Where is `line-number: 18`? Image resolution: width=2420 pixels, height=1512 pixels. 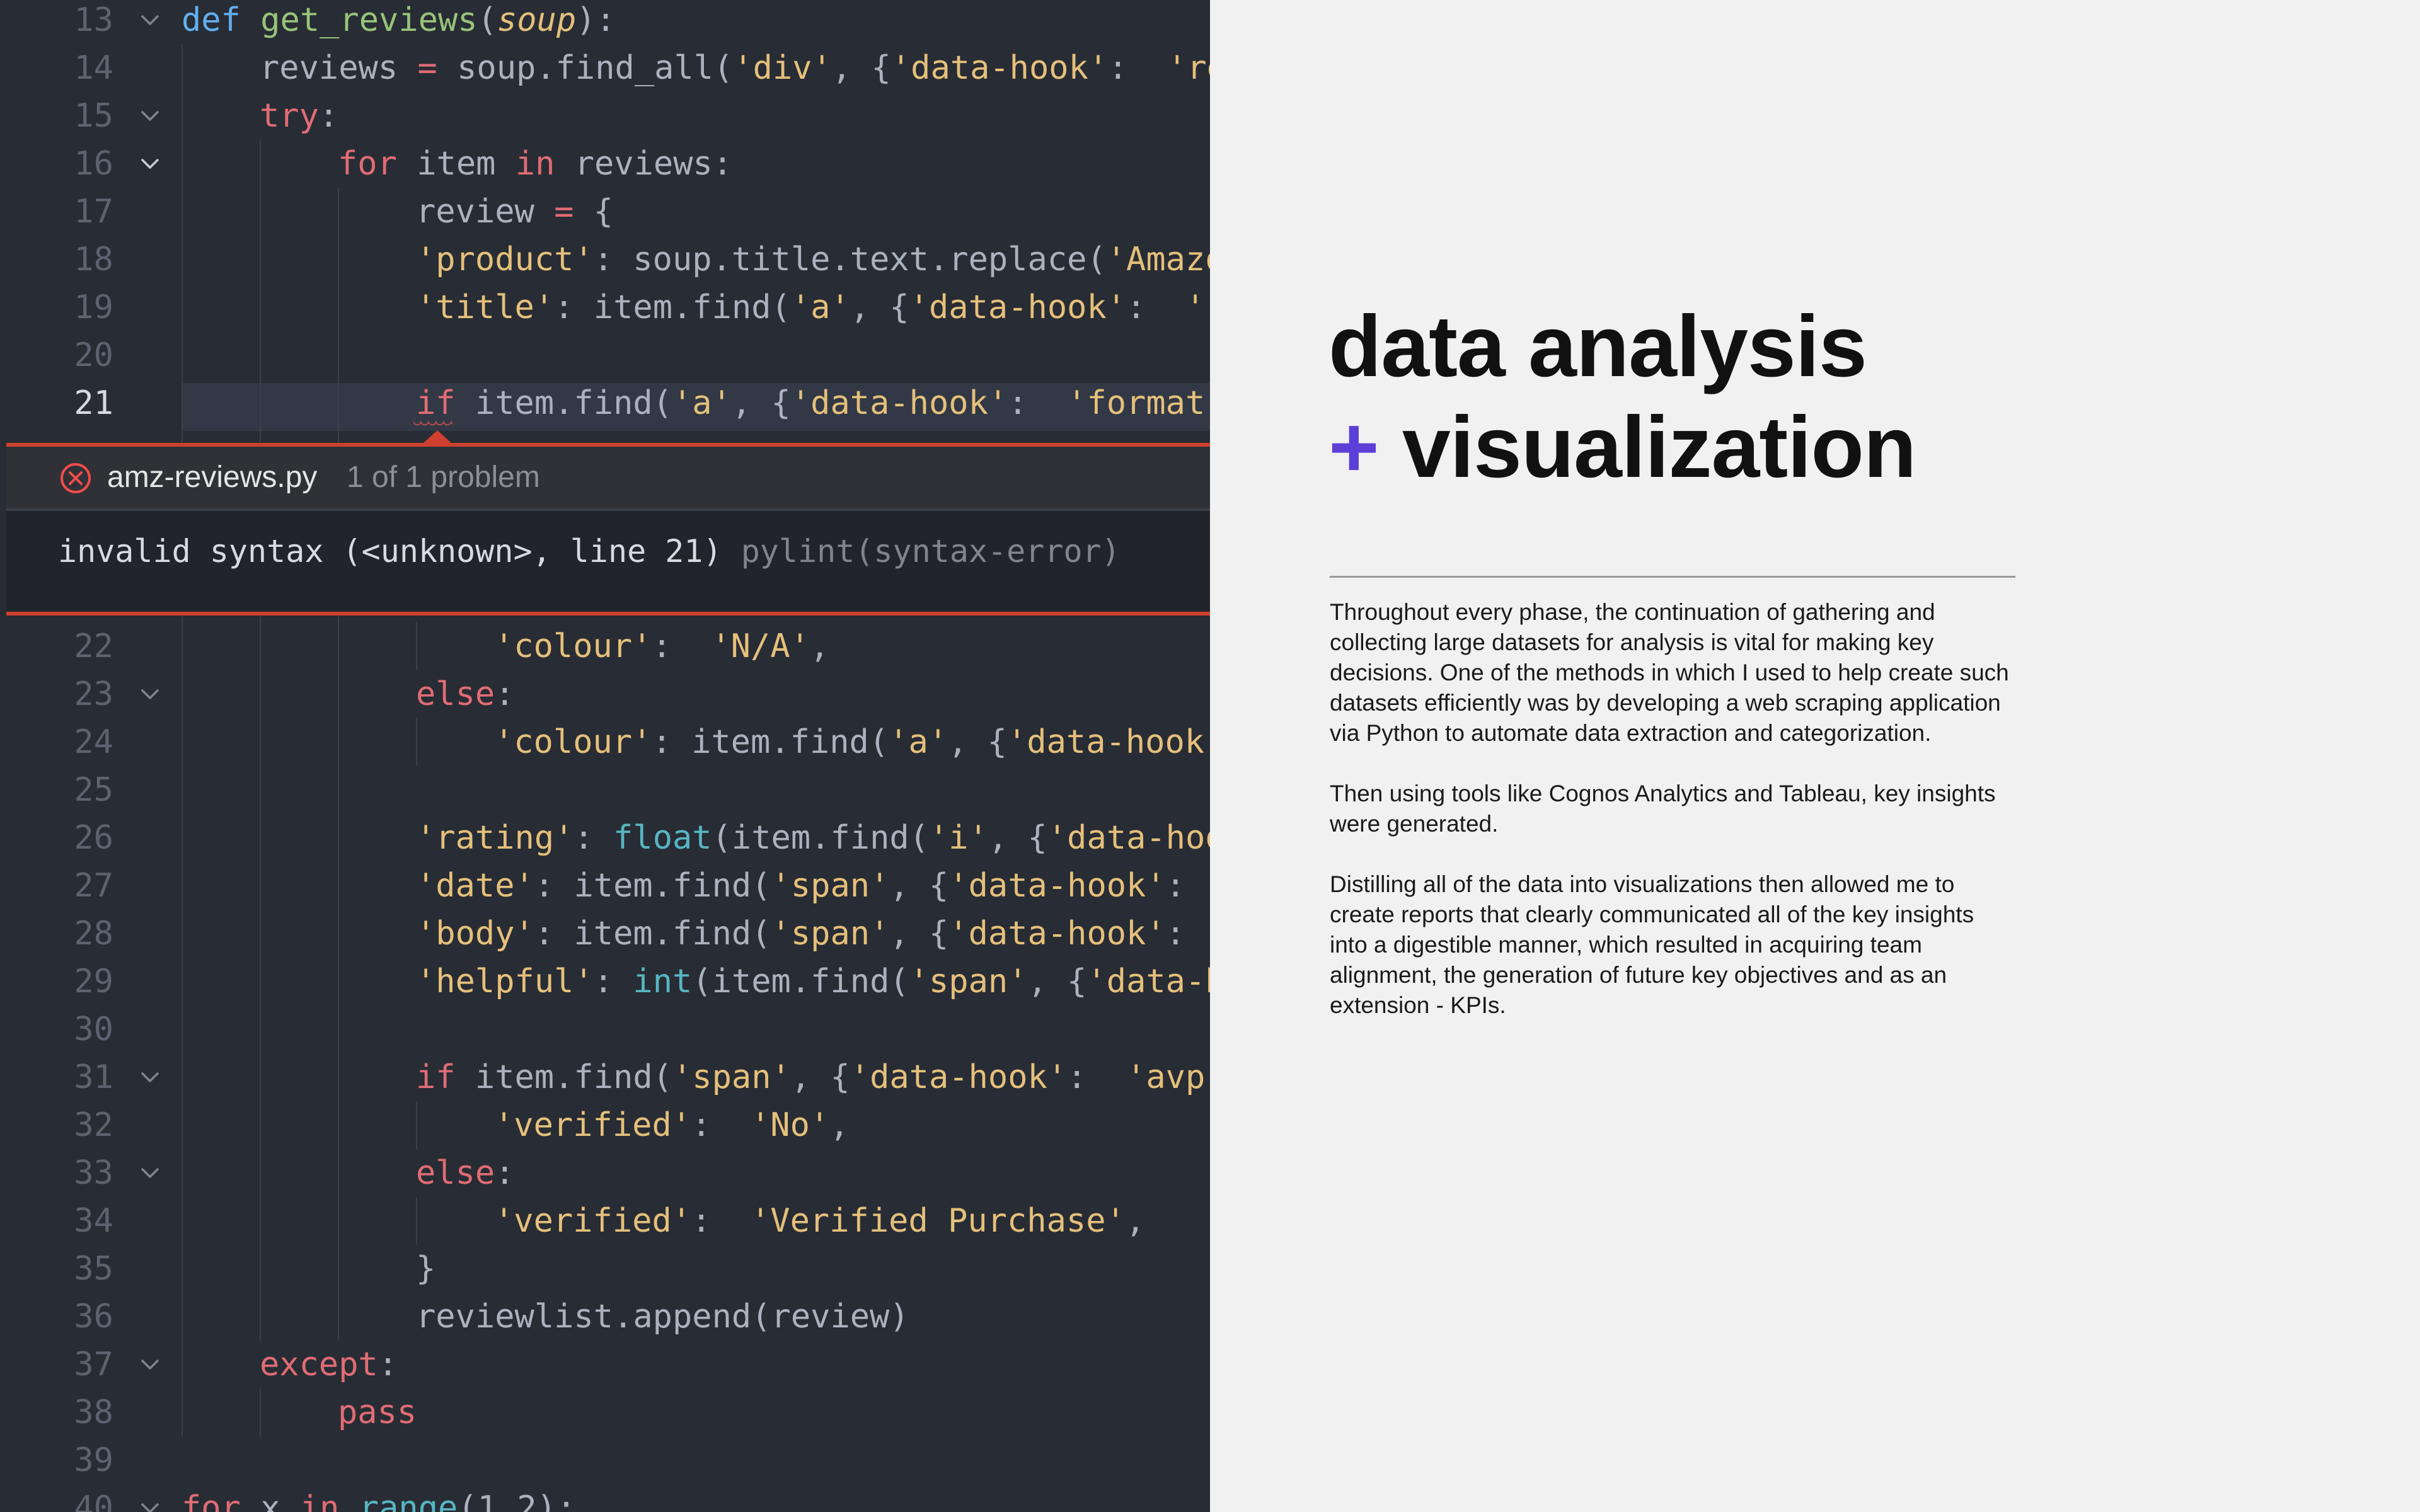
line-number: 18 is located at coordinates (94, 259).